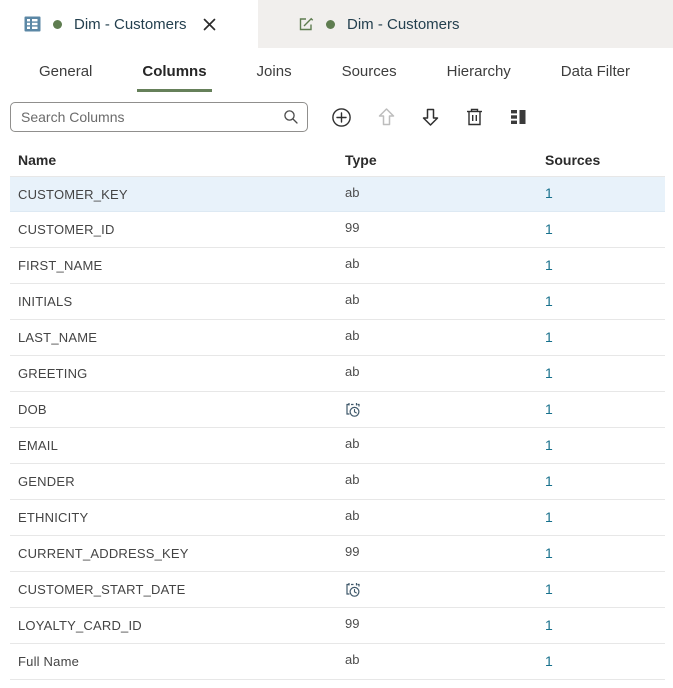  What do you see at coordinates (65, 77) in the screenshot?
I see `tab-general: General` at bounding box center [65, 77].